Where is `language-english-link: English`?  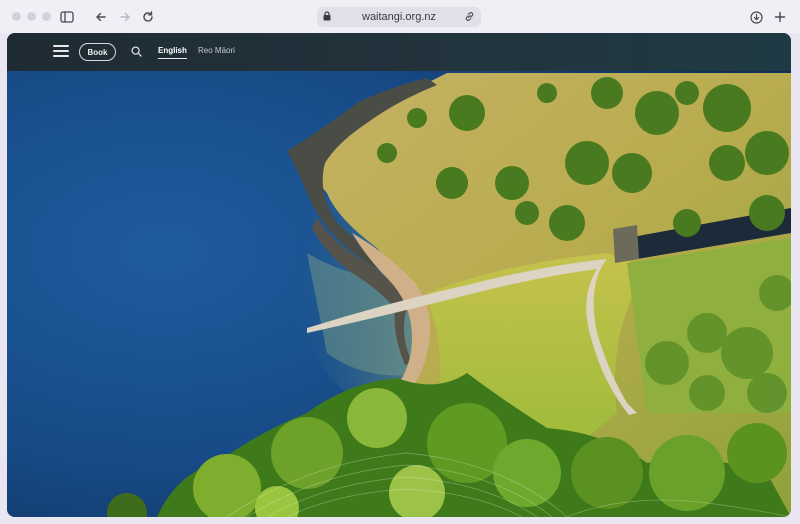
language-english-link: English is located at coordinates (172, 52).